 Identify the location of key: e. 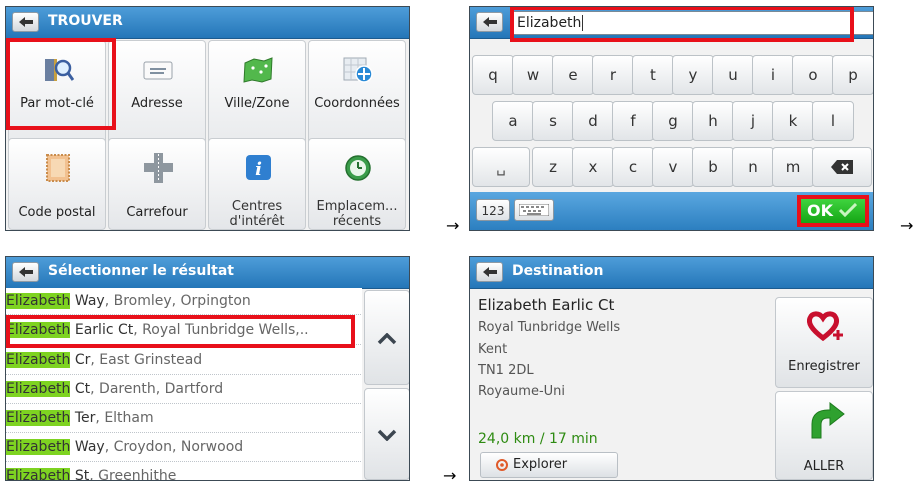
(573, 75).